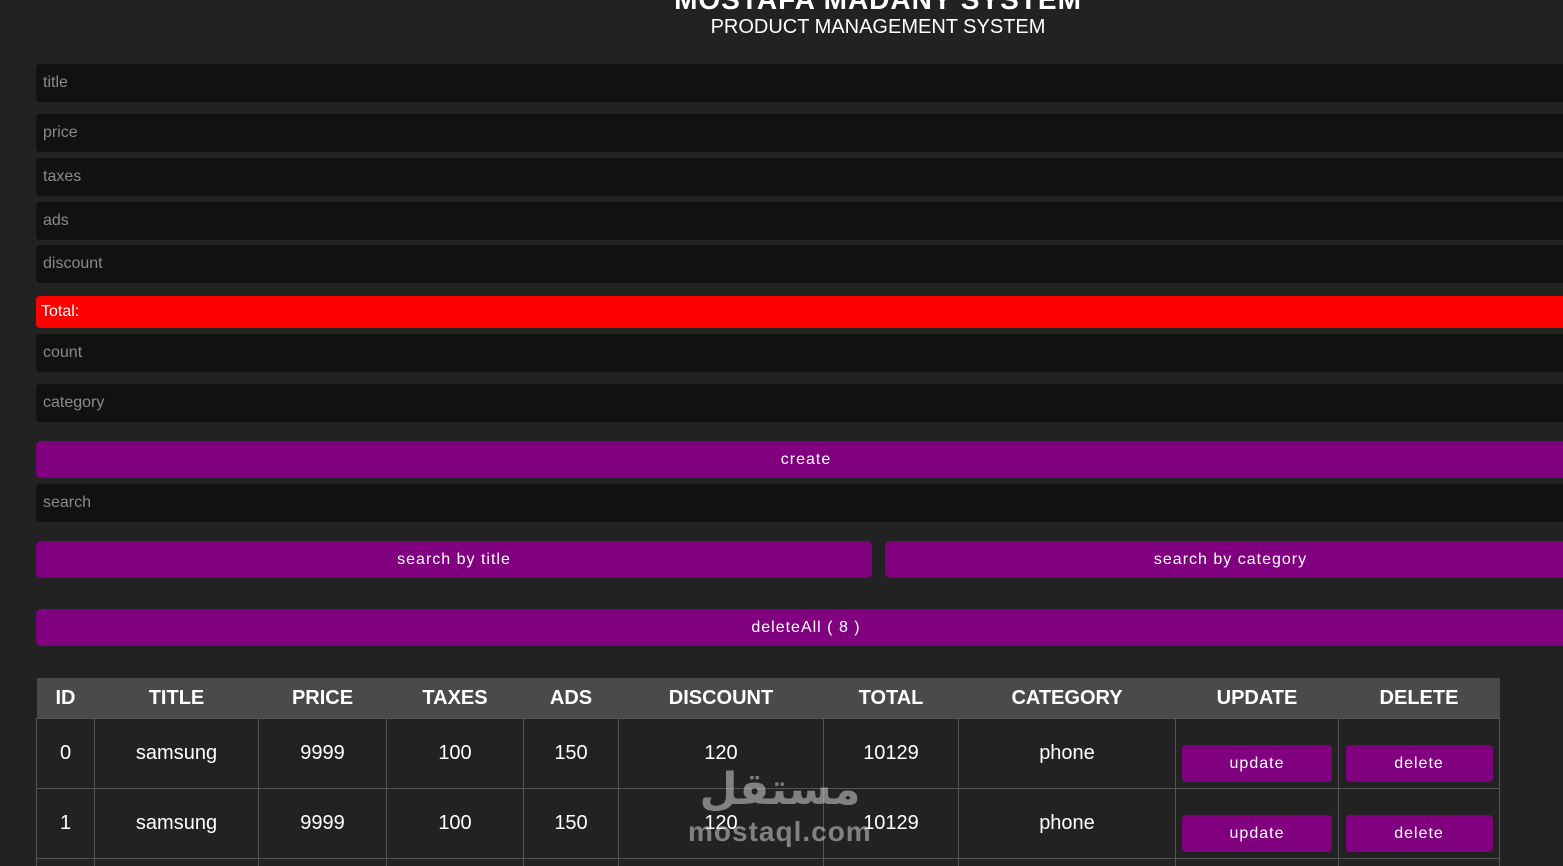  Describe the element at coordinates (799, 177) in the screenshot. I see `taxes-input` at that location.